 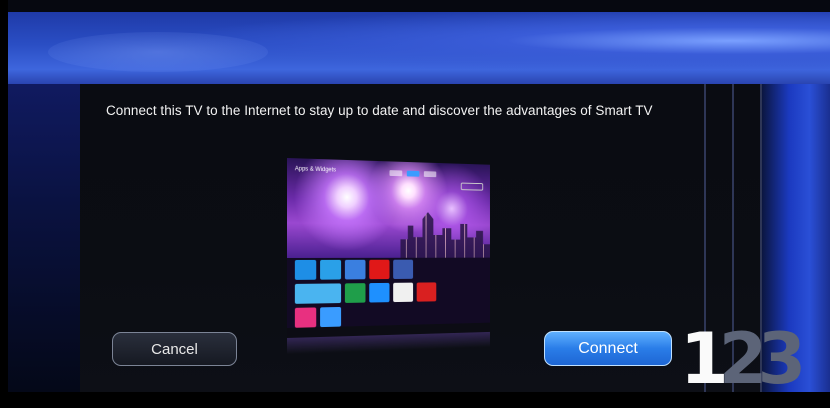 What do you see at coordinates (174, 349) in the screenshot?
I see `cancel-button: Cancel` at bounding box center [174, 349].